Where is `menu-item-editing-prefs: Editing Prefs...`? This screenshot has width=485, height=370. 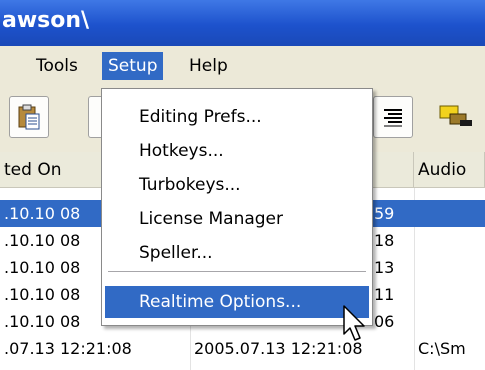
menu-item-editing-prefs: Editing Prefs... is located at coordinates (237, 117).